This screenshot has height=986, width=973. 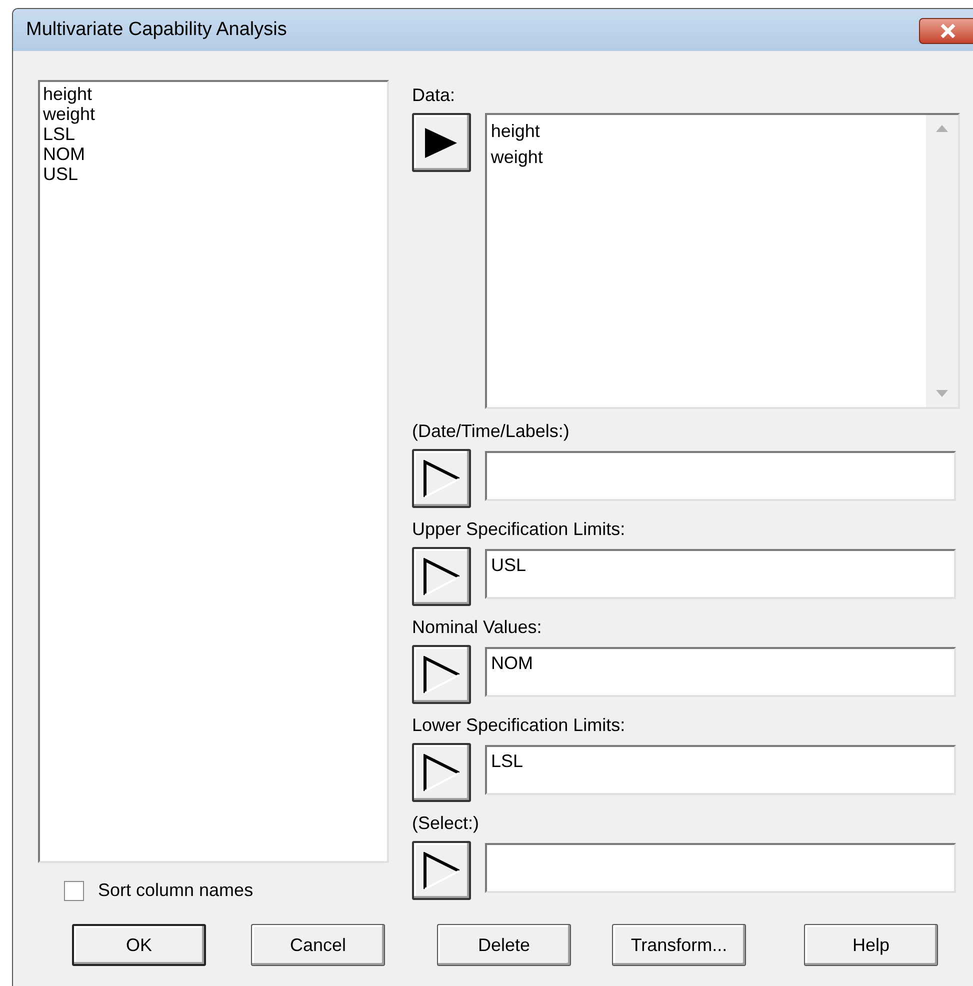 I want to click on data-list: height weight, so click(x=722, y=261).